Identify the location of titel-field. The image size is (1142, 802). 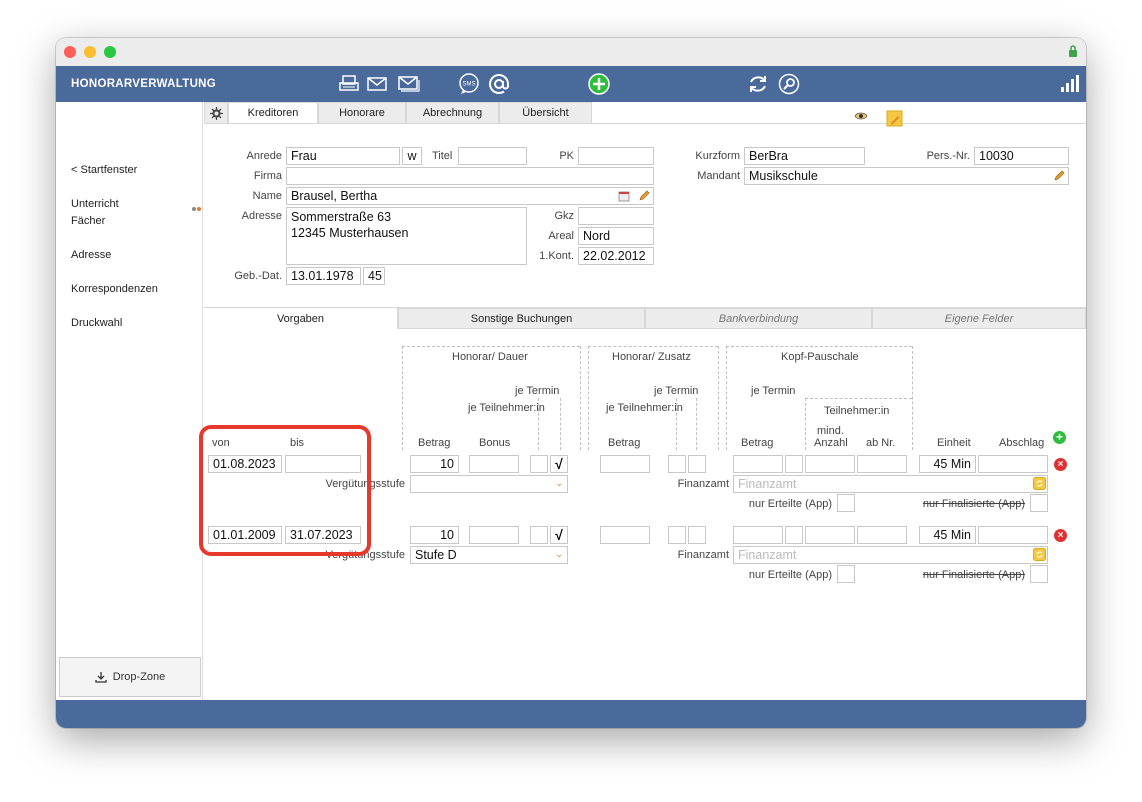
(492, 156).